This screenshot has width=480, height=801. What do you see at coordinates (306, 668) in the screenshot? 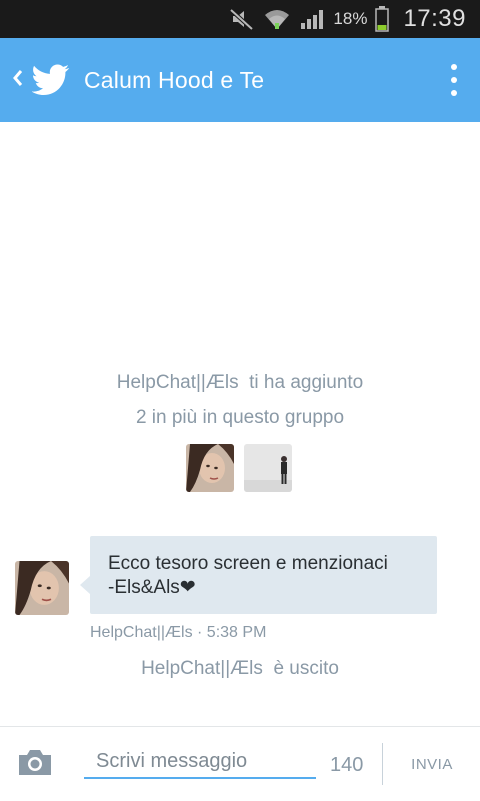
I see `left-event-text: è uscito` at bounding box center [306, 668].